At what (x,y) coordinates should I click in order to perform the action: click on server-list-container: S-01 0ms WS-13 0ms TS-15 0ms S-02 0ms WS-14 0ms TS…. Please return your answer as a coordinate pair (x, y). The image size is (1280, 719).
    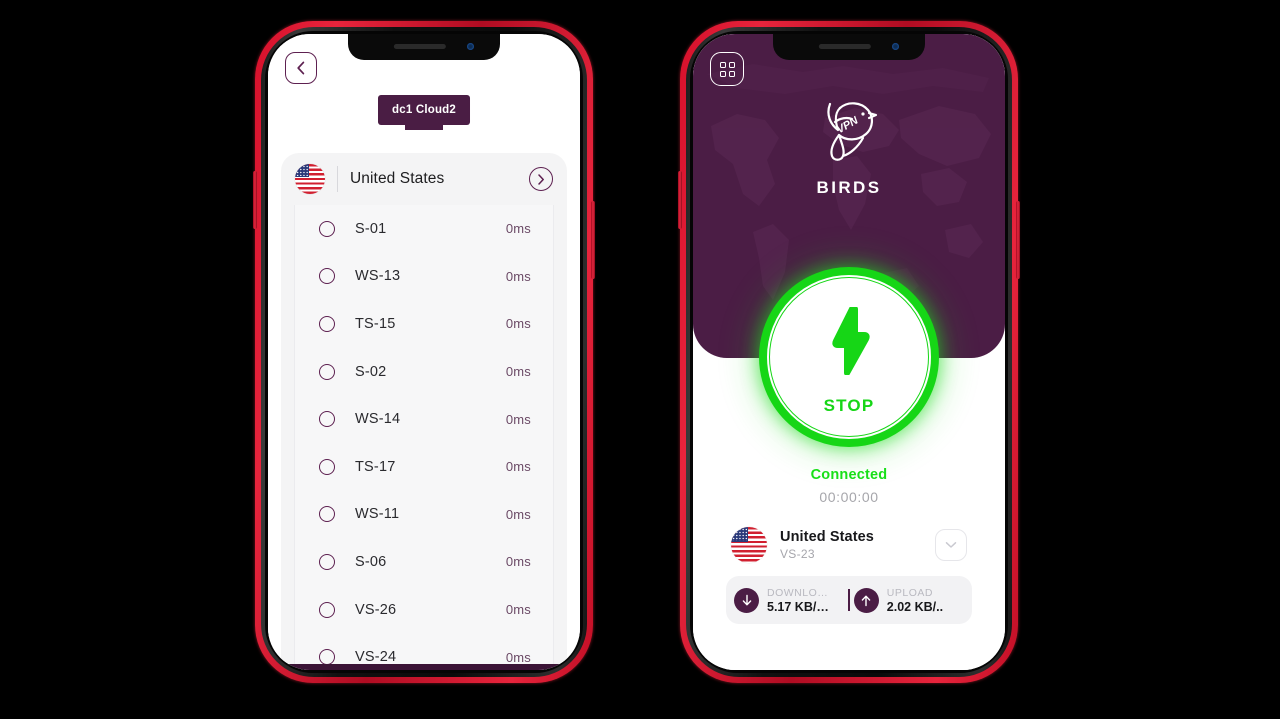
    Looking at the image, I should click on (424, 434).